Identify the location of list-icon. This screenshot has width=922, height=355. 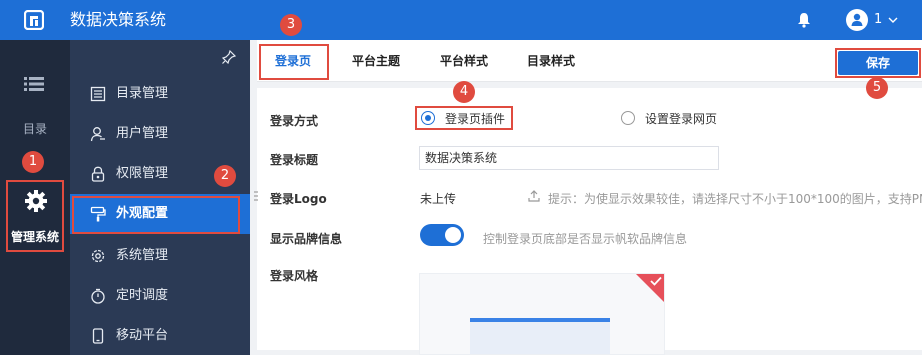
(34, 84).